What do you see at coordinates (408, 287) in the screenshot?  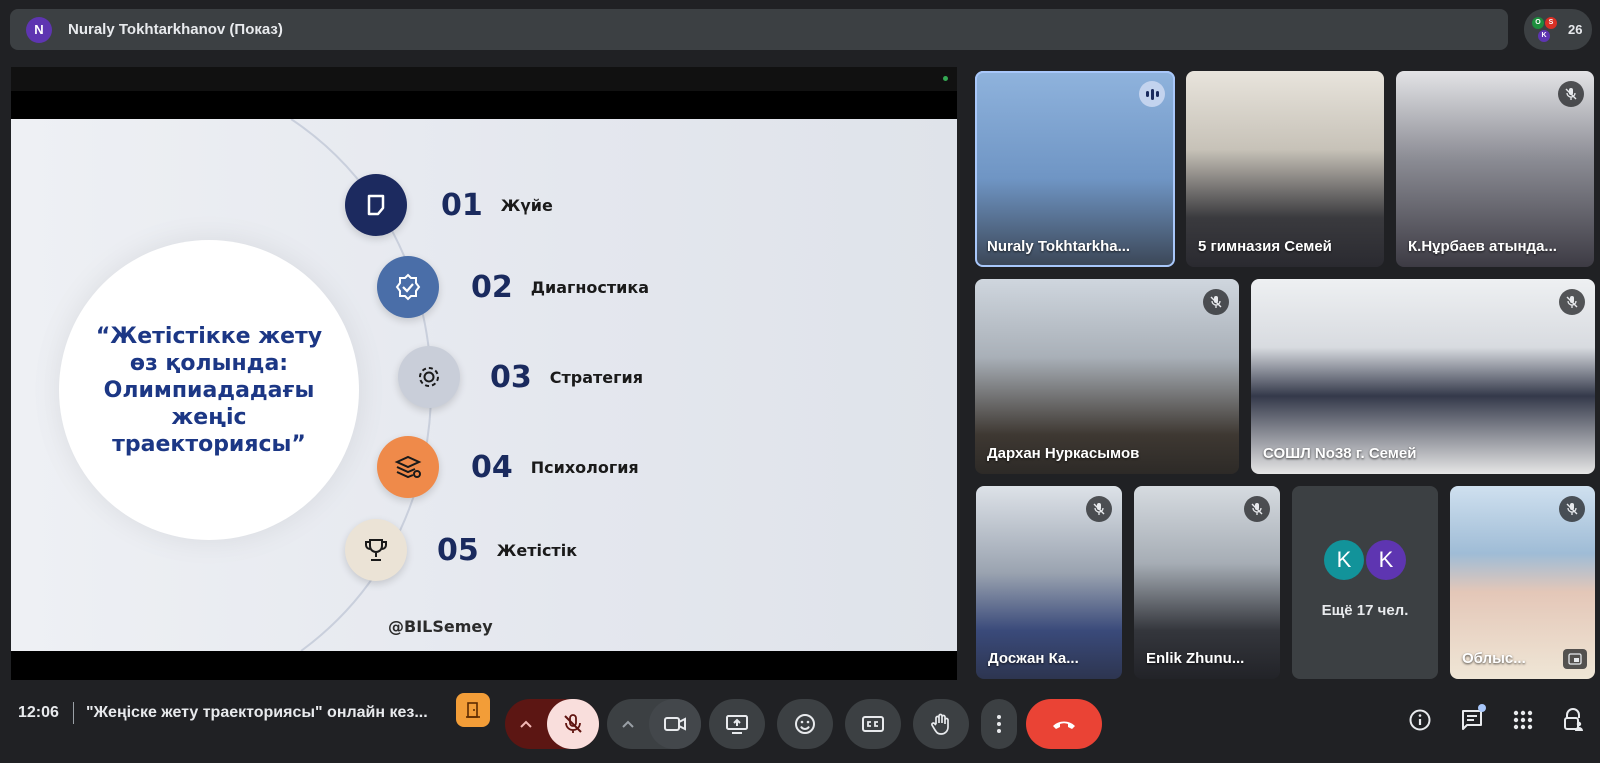 I see `badge-check-icon` at bounding box center [408, 287].